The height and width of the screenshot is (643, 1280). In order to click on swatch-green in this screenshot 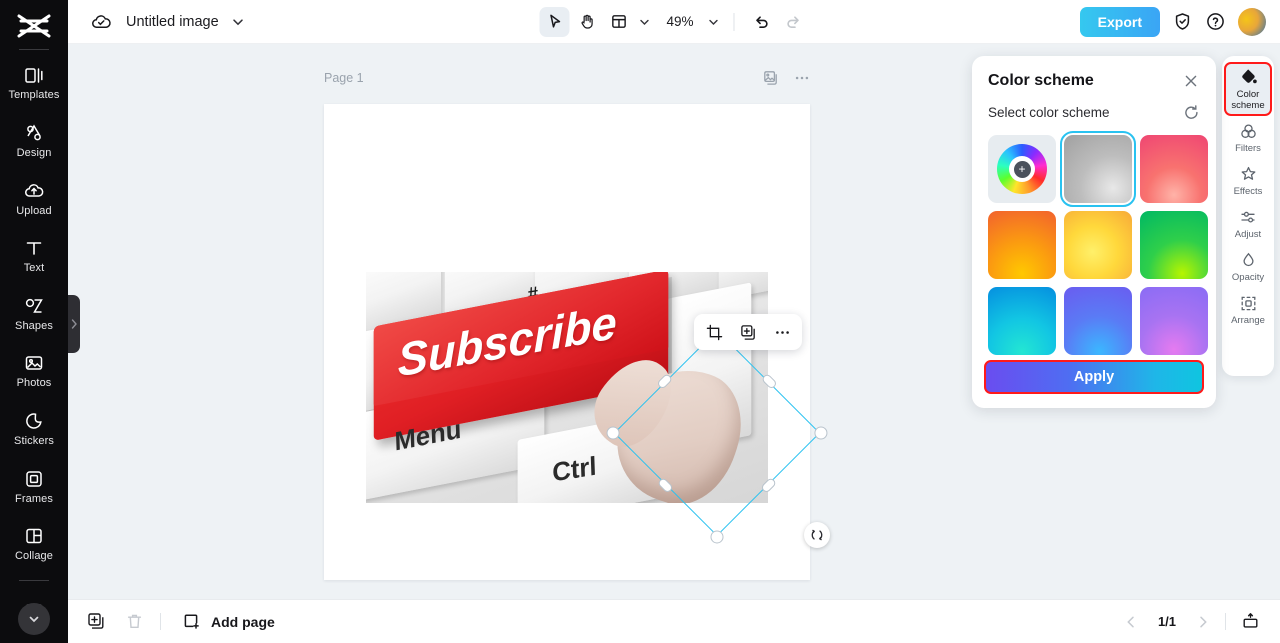, I will do `click(1174, 245)`.